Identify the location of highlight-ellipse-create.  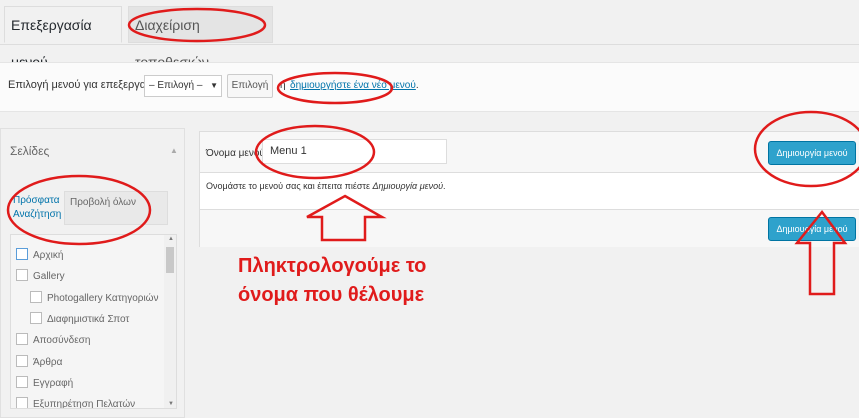
(806, 149).